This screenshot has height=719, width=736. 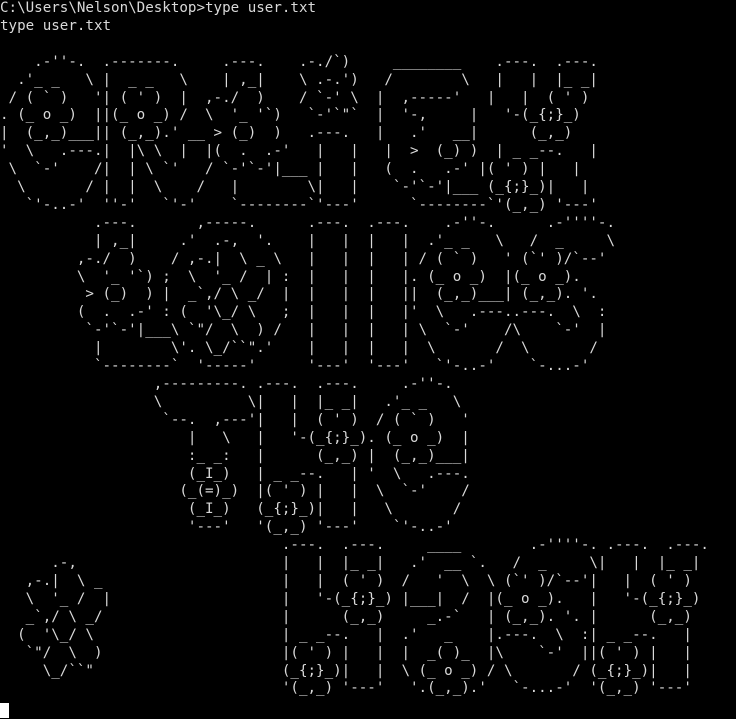 What do you see at coordinates (4, 710) in the screenshot?
I see `text-cursor` at bounding box center [4, 710].